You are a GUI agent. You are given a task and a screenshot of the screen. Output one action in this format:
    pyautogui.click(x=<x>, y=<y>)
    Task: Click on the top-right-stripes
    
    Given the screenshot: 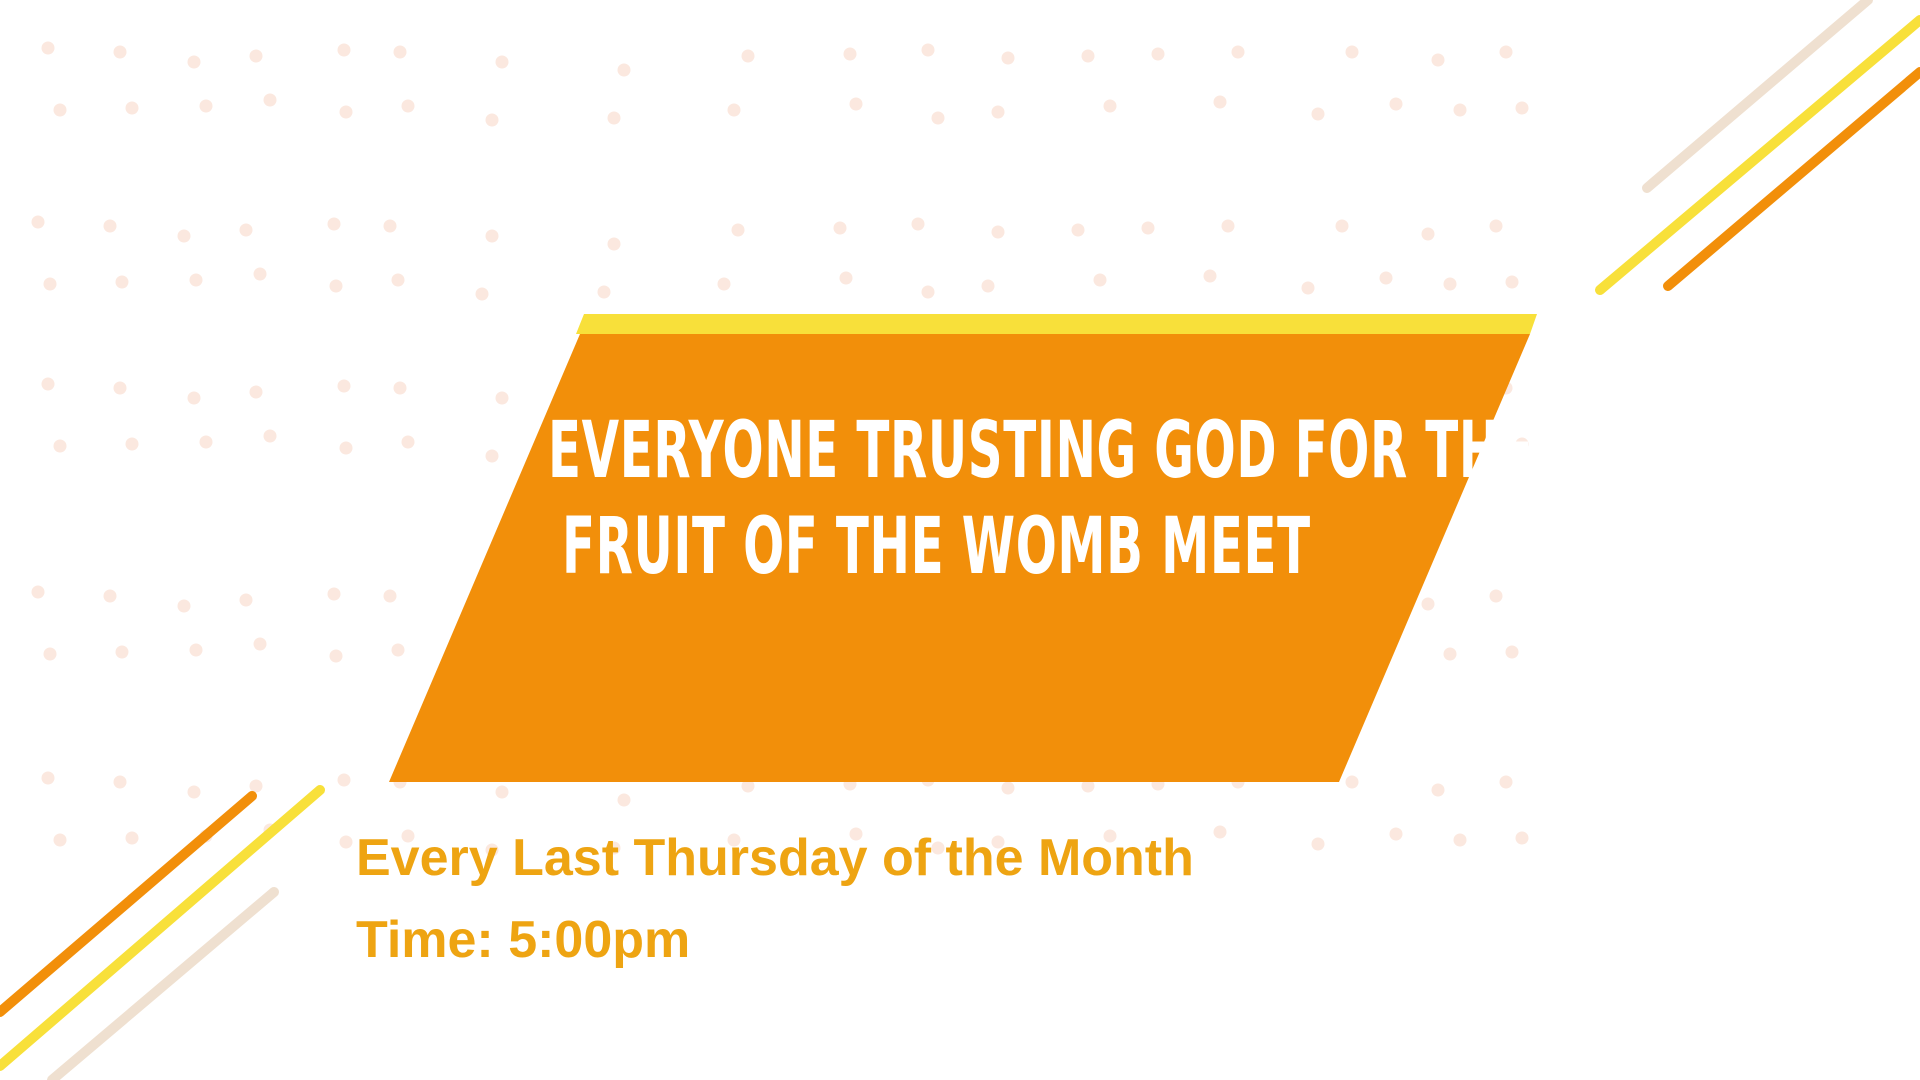 What is the action you would take?
    pyautogui.click(x=1757, y=147)
    